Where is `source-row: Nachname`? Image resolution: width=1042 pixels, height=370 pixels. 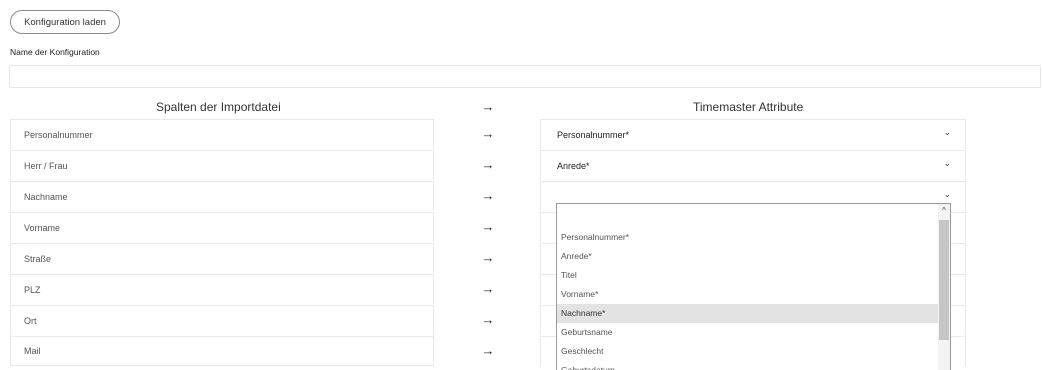
source-row: Nachname is located at coordinates (222, 196).